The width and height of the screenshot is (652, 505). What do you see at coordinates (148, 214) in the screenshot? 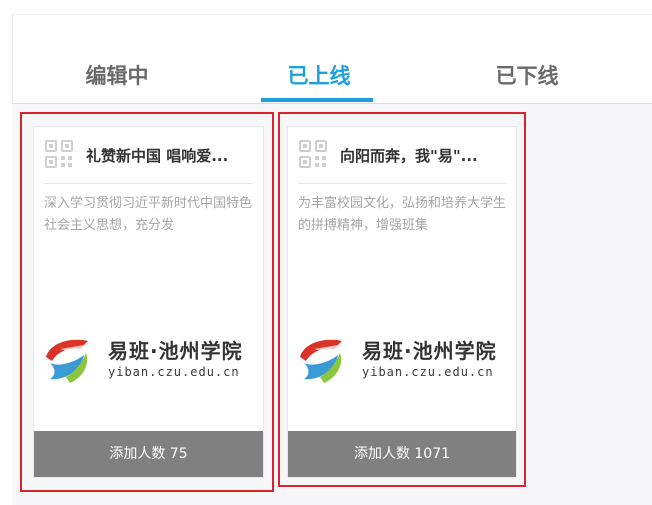
I see `card-description: 深入学习贯彻习近平新时代中国特色社会主义思想，充分发` at bounding box center [148, 214].